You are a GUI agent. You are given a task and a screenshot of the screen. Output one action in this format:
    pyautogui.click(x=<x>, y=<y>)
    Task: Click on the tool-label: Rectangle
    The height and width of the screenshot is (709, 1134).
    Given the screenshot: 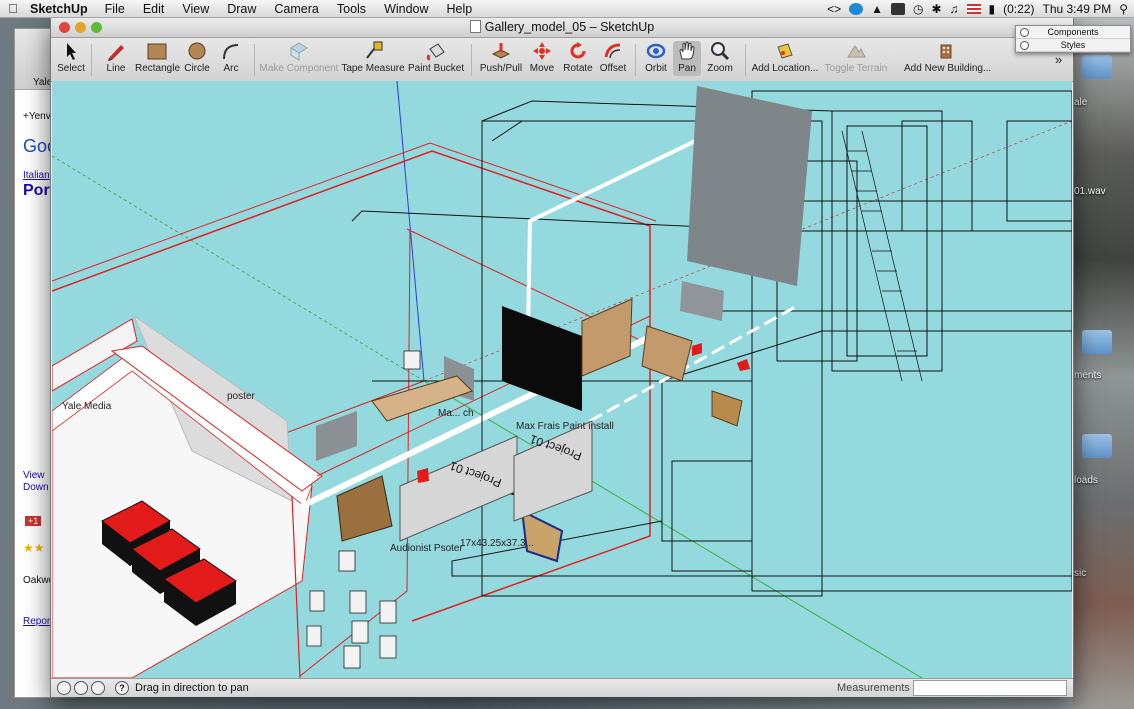 What is the action you would take?
    pyautogui.click(x=158, y=68)
    